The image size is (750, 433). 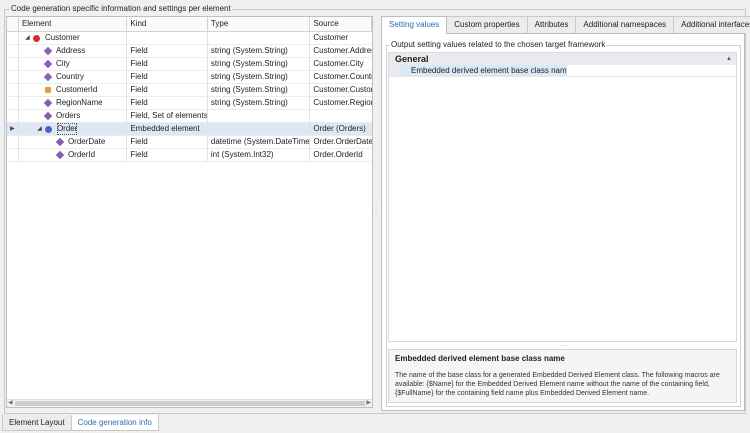 What do you see at coordinates (73, 77) in the screenshot?
I see `cell-element: Country` at bounding box center [73, 77].